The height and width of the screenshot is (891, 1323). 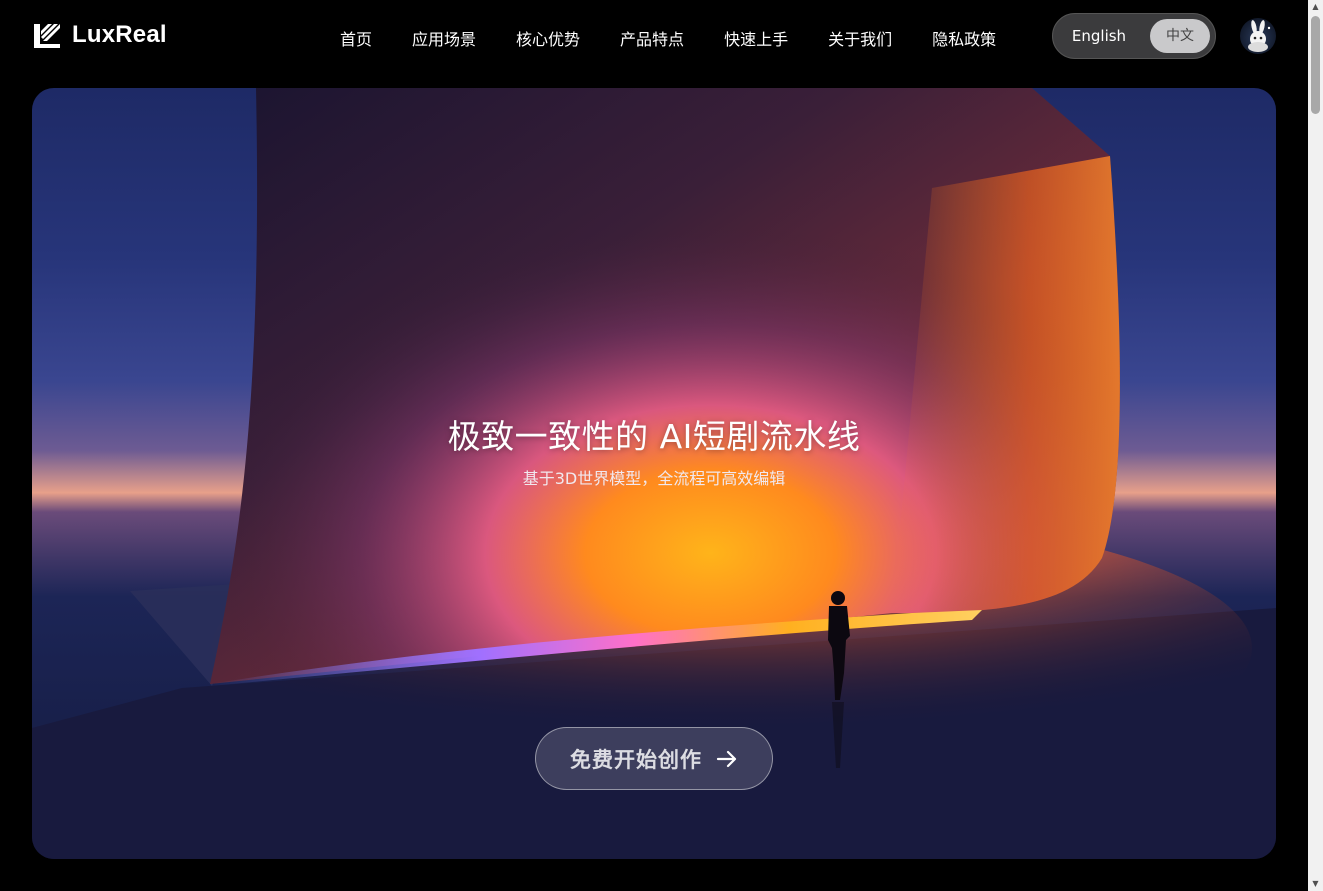 I want to click on nav-item-features: 产品特点, so click(x=652, y=38).